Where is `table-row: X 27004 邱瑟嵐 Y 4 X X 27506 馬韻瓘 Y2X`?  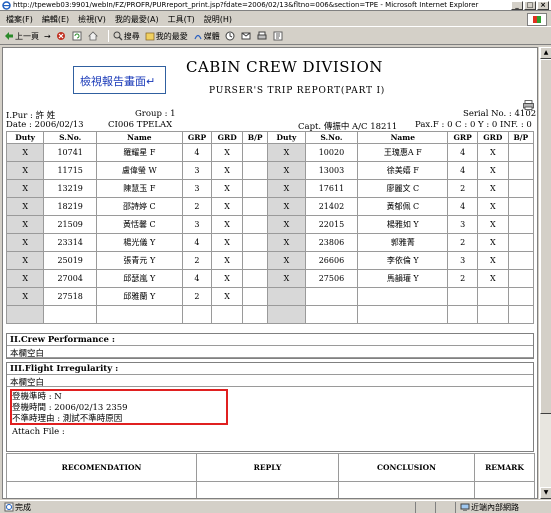
table-row: X 27004 邱瑟嵐 Y 4 X X 27506 馬韻瓘 Y2X is located at coordinates (270, 278).